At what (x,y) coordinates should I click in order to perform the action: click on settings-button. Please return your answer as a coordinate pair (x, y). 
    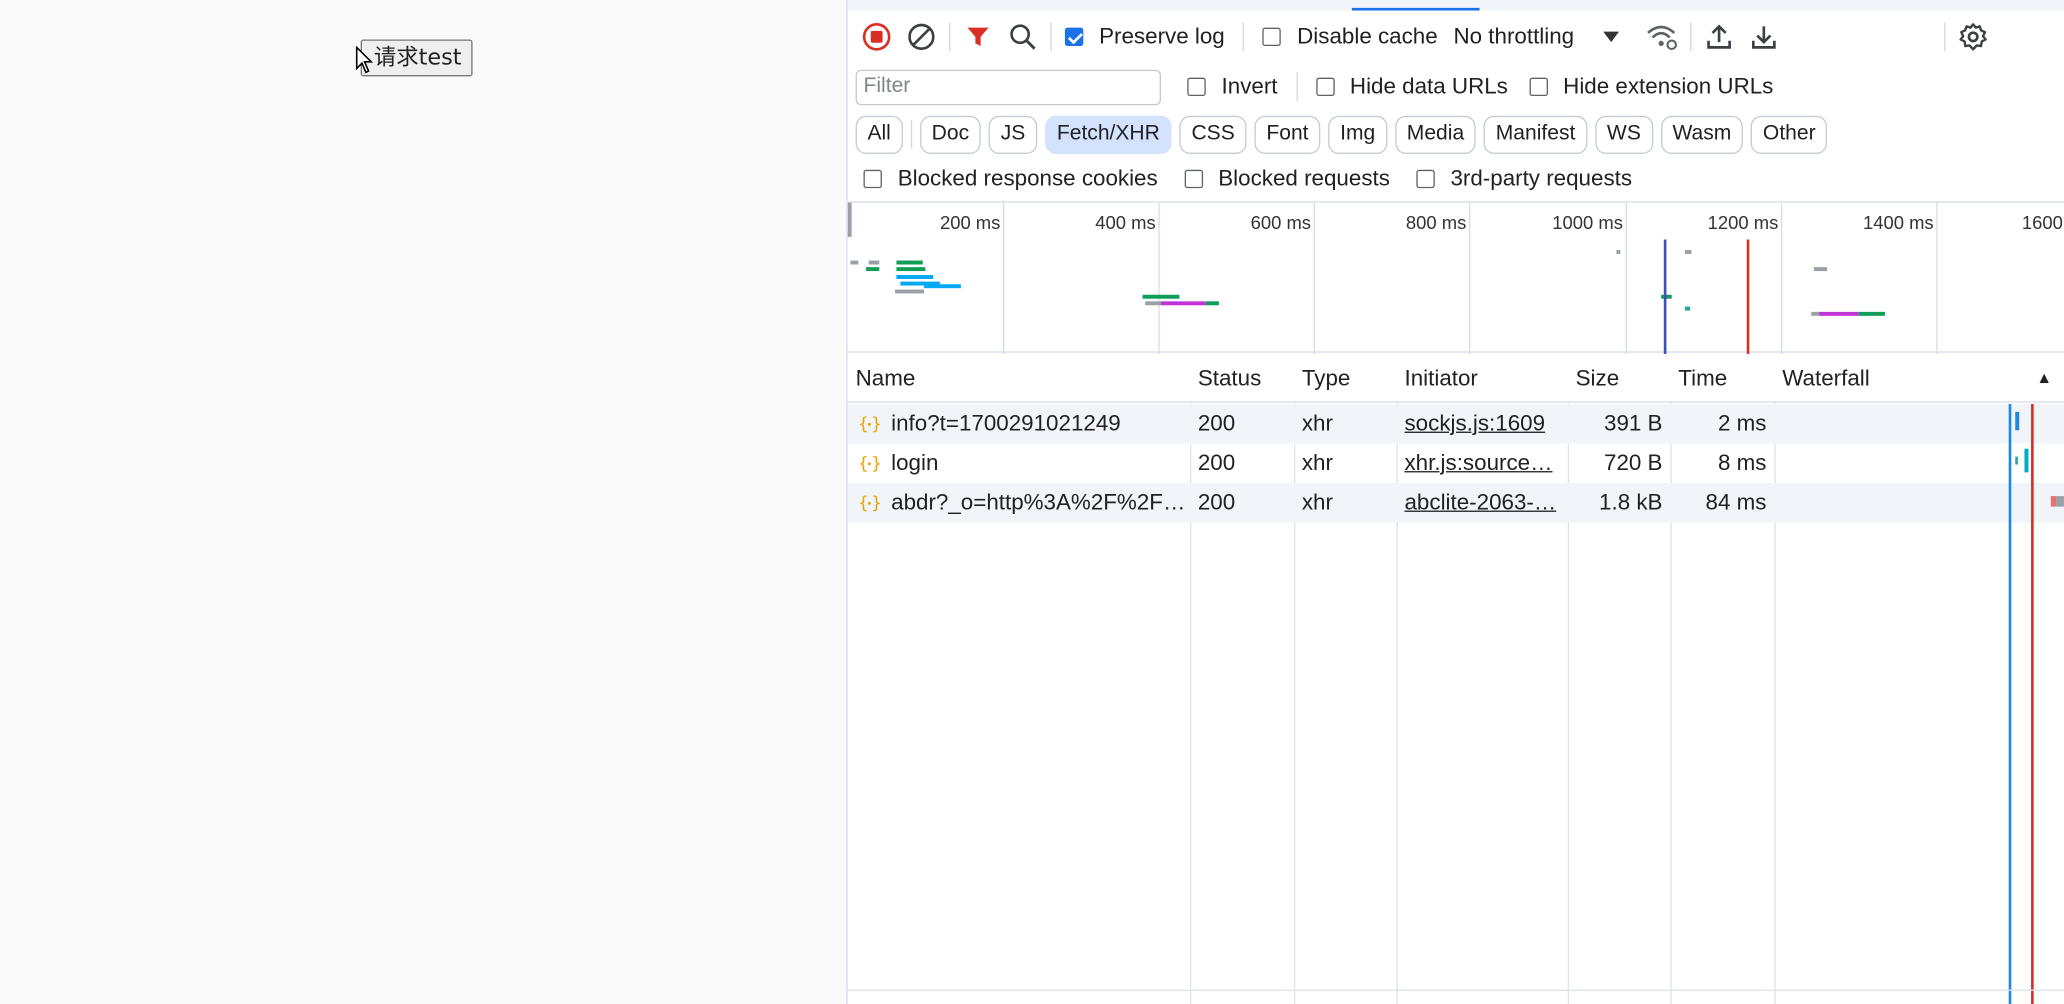
    Looking at the image, I should click on (1973, 37).